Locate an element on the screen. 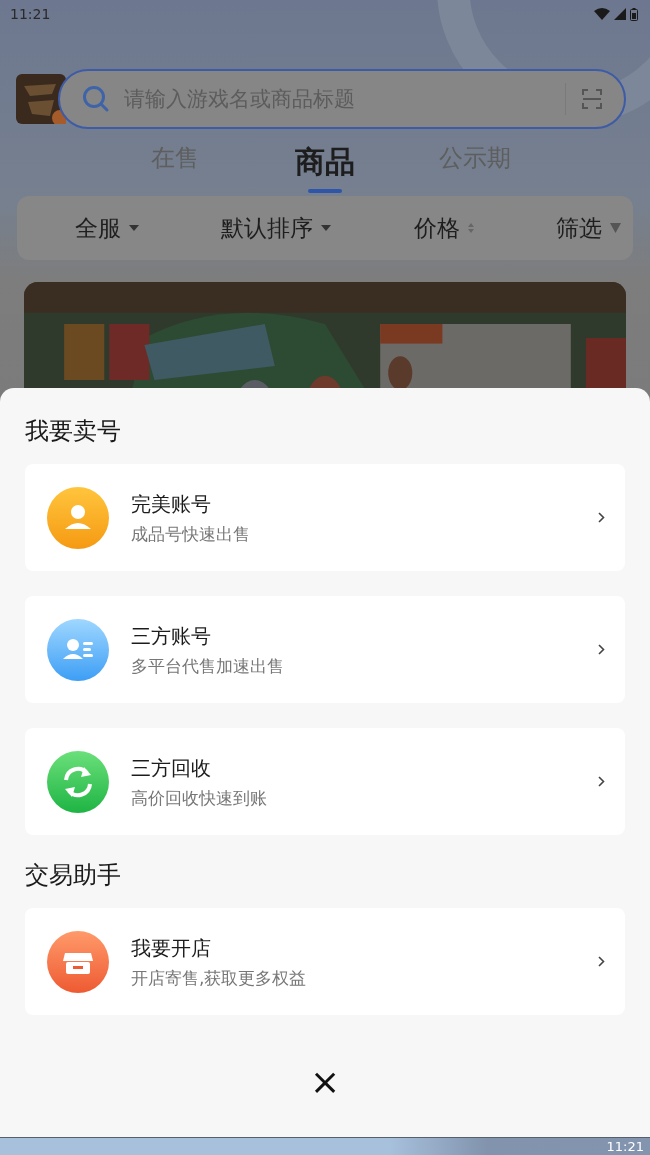 Image resolution: width=650 pixels, height=1155 pixels. section-title: 交易助手 is located at coordinates (73, 875).